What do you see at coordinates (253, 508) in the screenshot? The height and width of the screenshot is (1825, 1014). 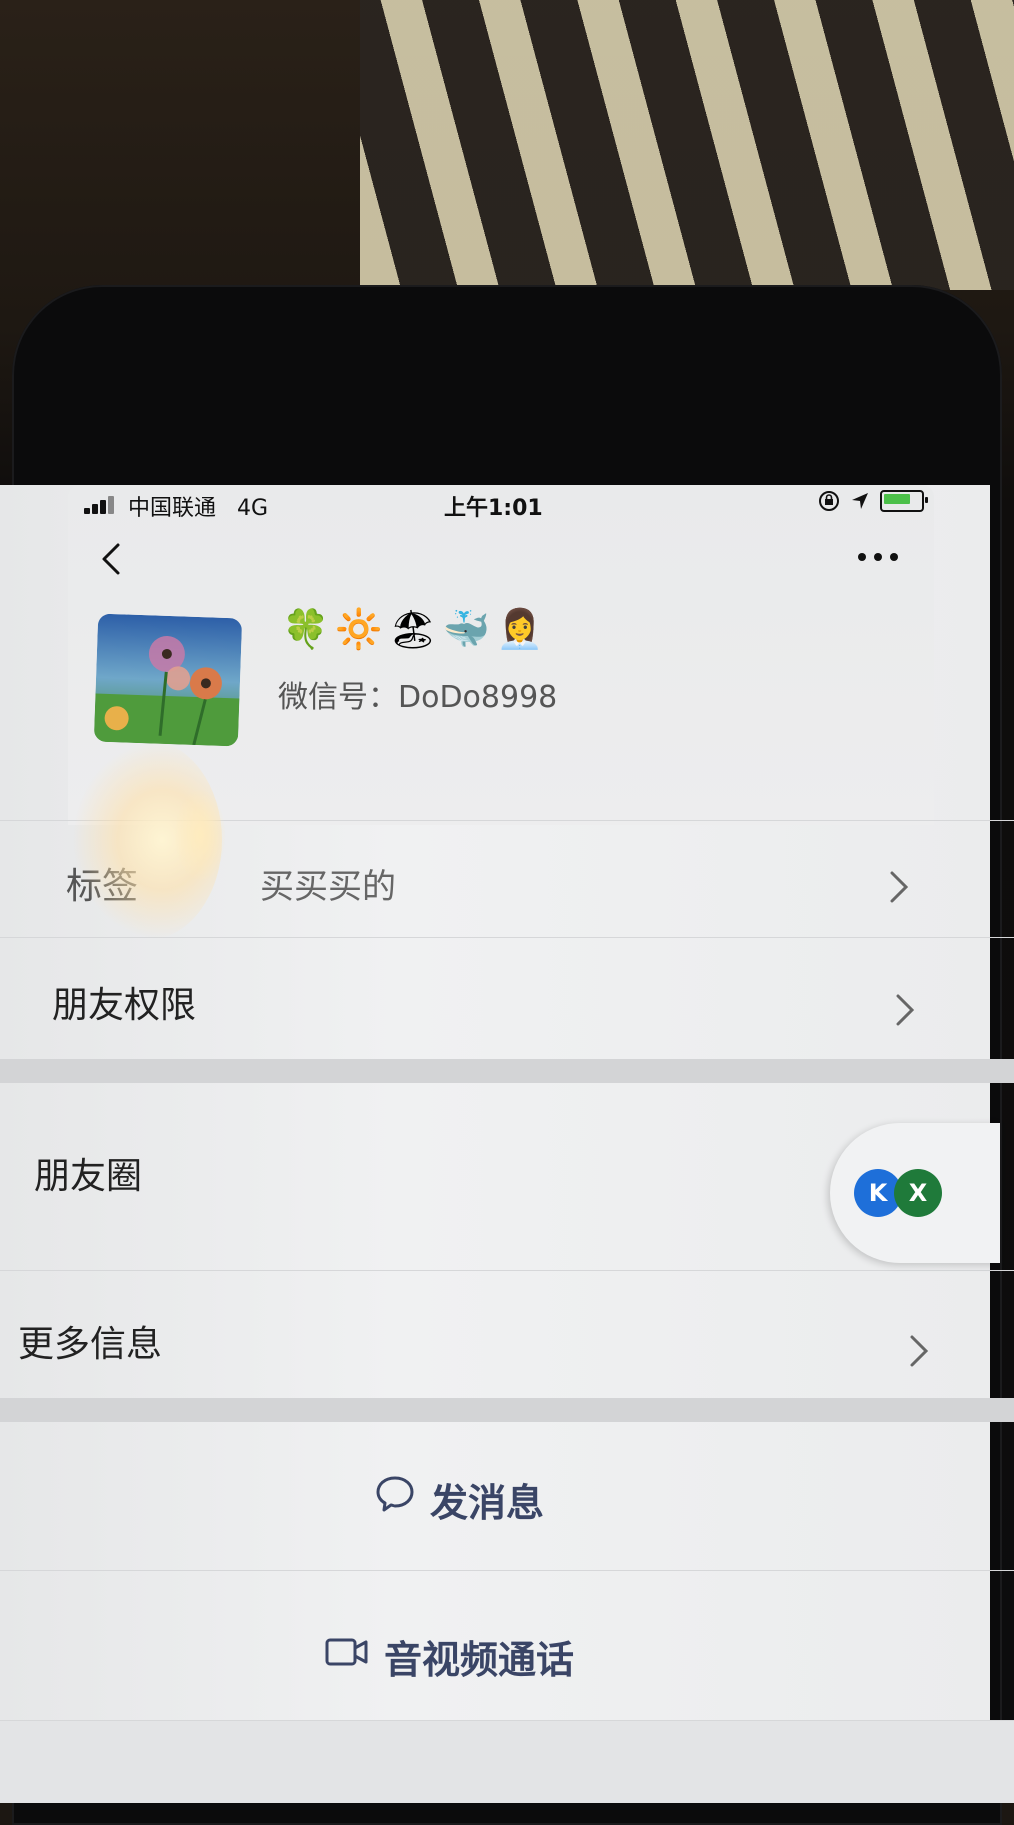 I see `network-type: 4G` at bounding box center [253, 508].